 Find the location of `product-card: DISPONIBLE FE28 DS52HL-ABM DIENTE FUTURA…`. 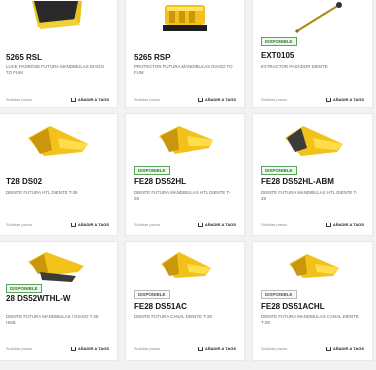

product-card: DISPONIBLE FE28 DS52HL-ABM DIENTE FUTURA… is located at coordinates (312, 174).